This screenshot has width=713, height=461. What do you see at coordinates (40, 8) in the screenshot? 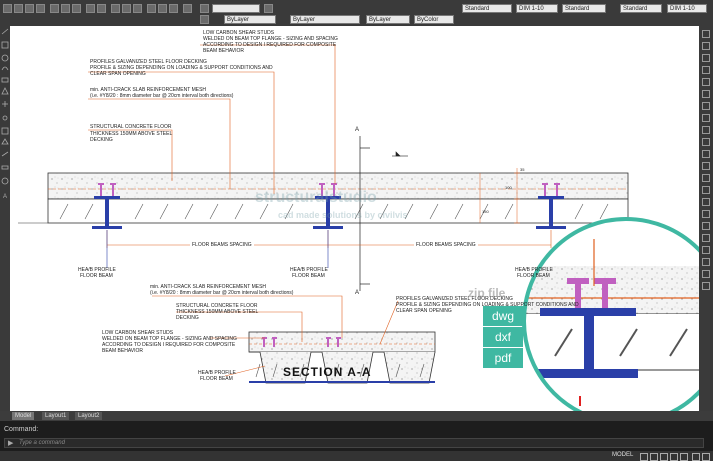
I see `print-icon` at bounding box center [40, 8].